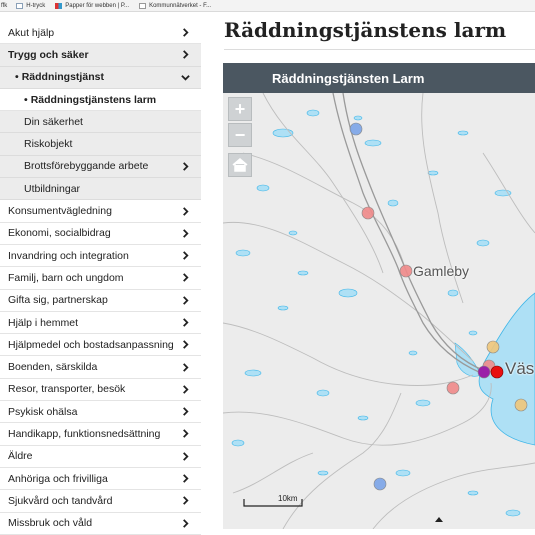  Describe the element at coordinates (60, 211) in the screenshot. I see `sidebar-item-label: Konsumentvägledning` at that location.